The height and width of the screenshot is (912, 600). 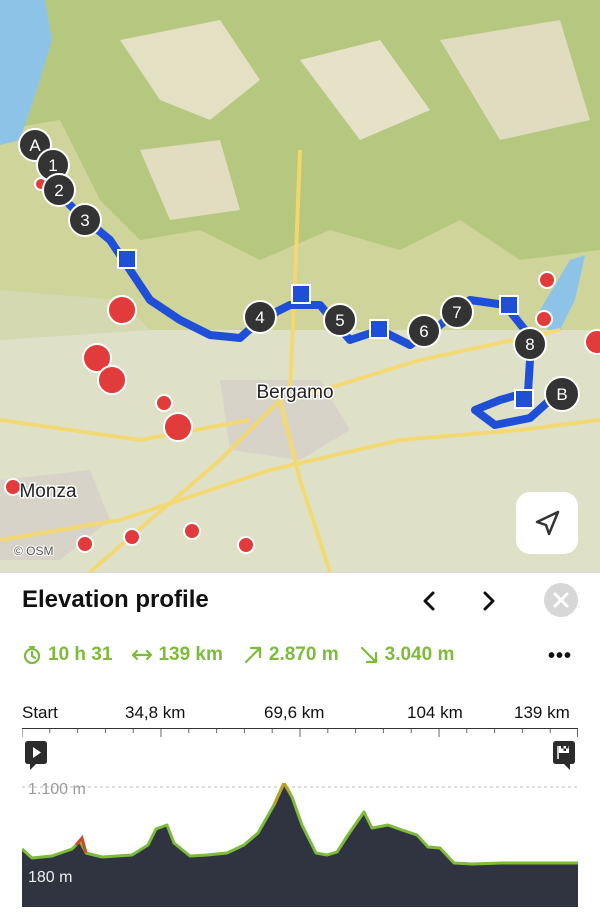 I want to click on distance-stat: 139 km, so click(x=177, y=655).